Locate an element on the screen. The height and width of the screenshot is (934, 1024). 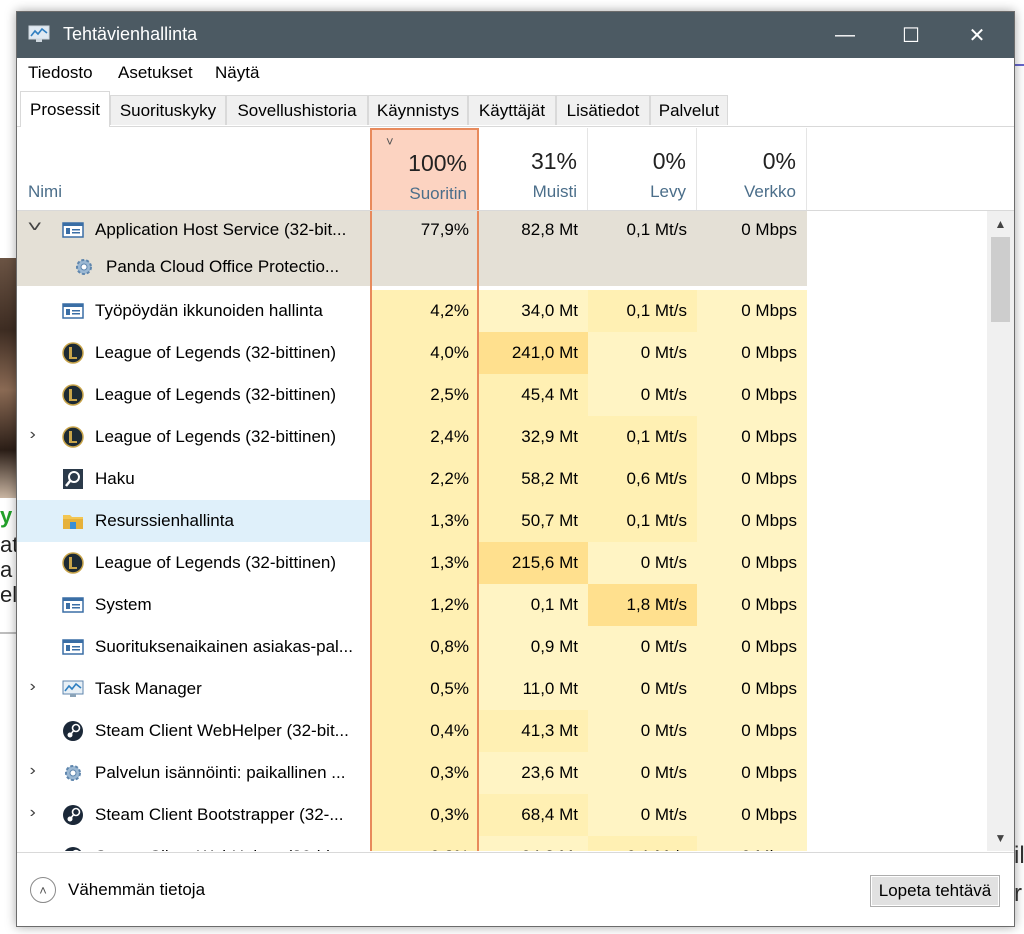
tab-processes: Prosessit is located at coordinates (65, 109).